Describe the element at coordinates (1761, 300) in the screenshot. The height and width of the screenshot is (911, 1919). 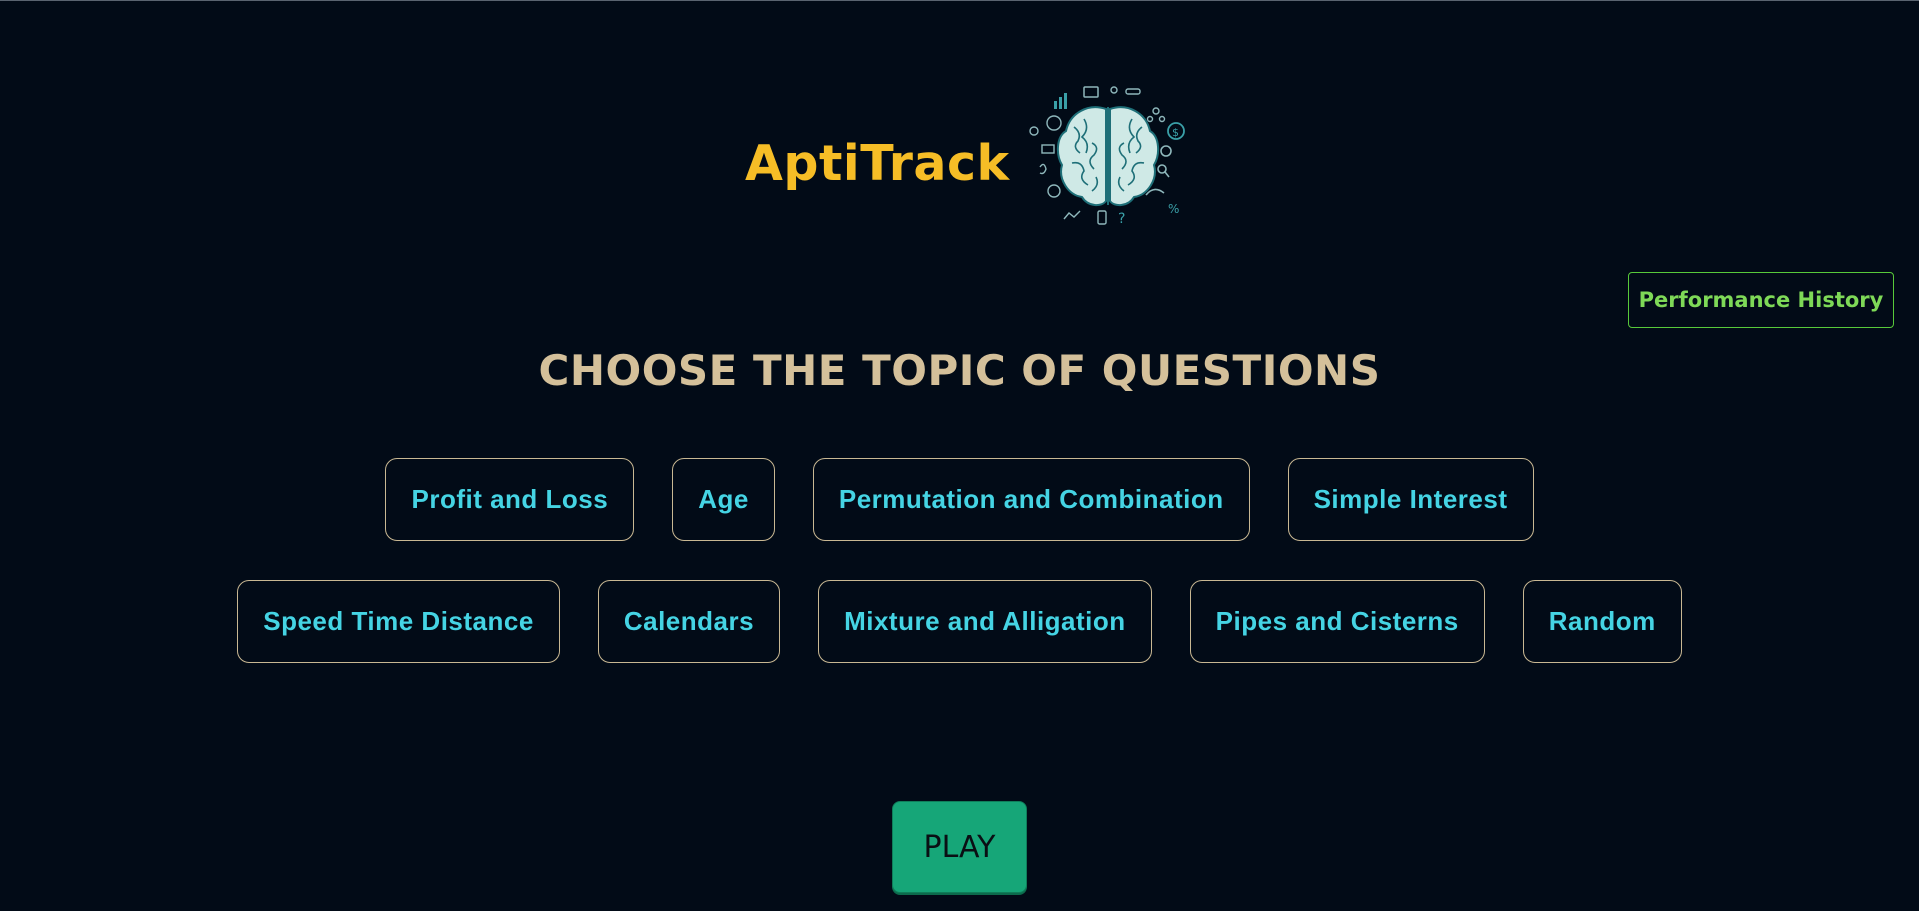
I see `performance-history-button: Performance History` at that location.